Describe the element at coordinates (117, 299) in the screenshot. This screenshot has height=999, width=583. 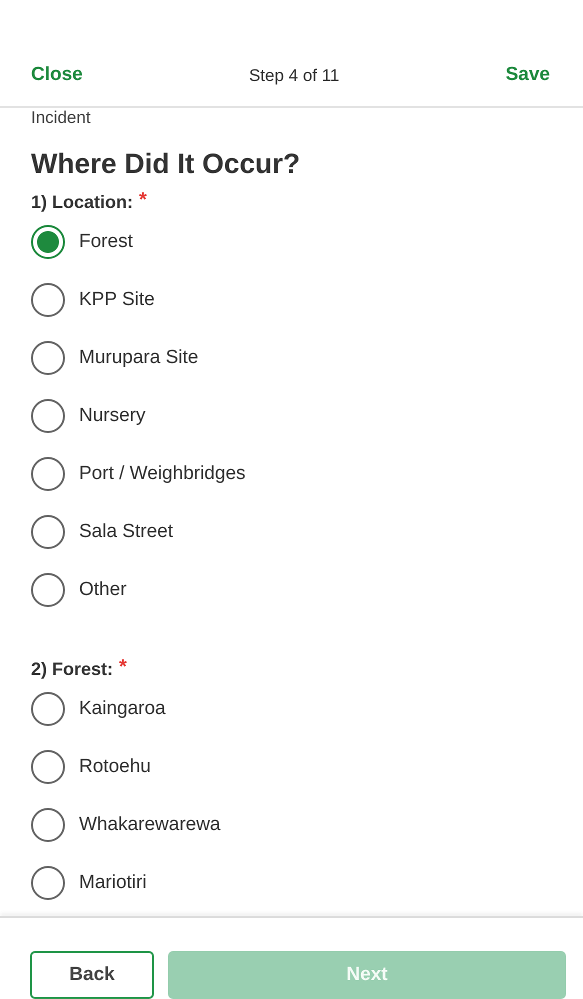
I see `option-label: KPP Site` at that location.